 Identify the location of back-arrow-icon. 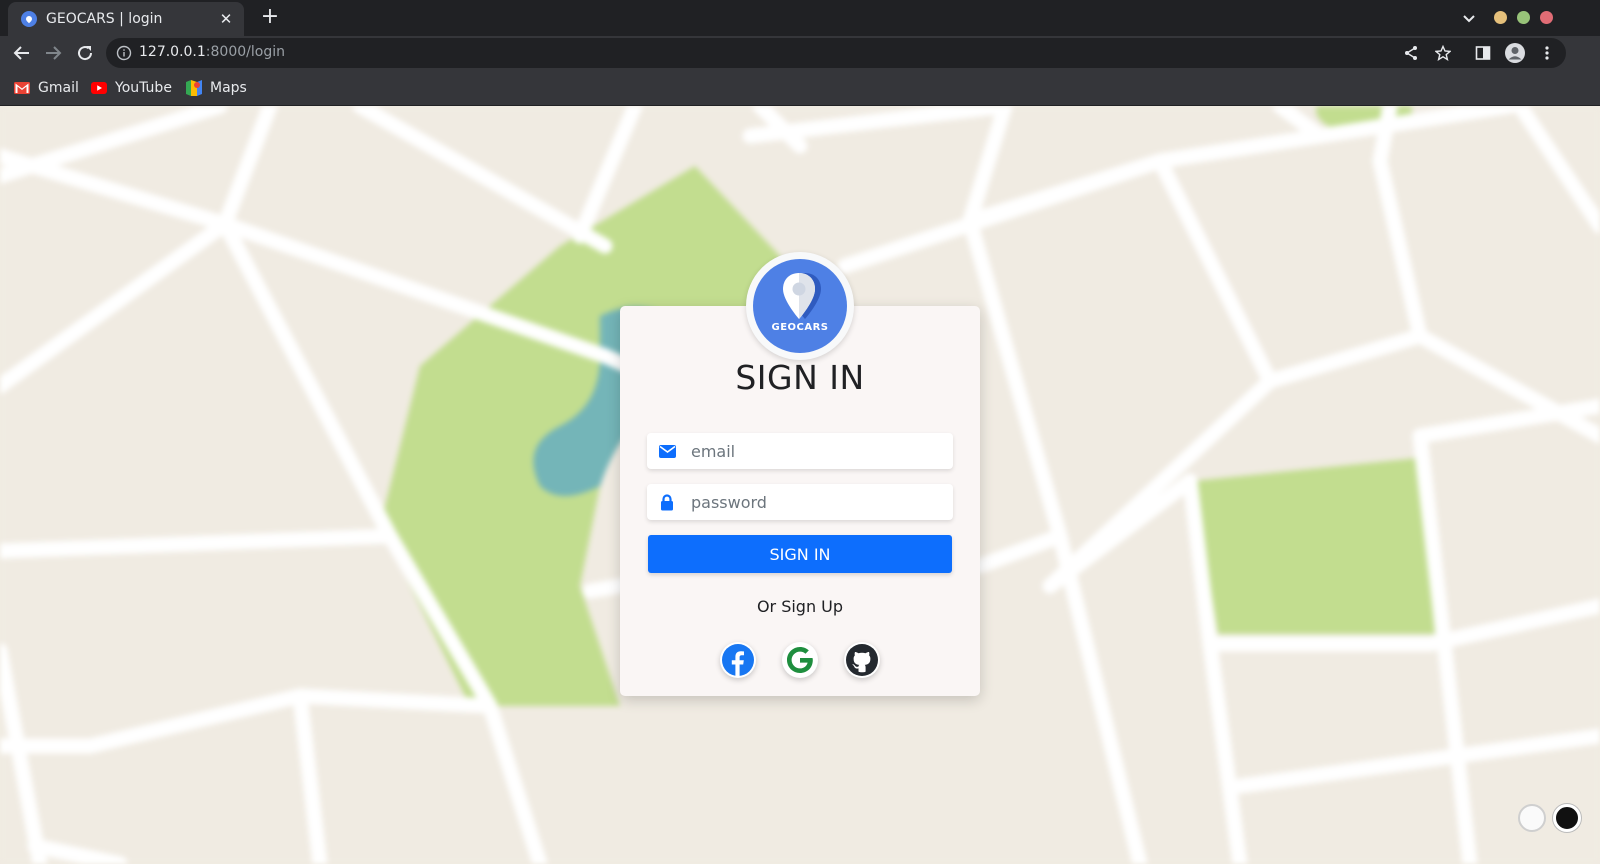
(21, 53).